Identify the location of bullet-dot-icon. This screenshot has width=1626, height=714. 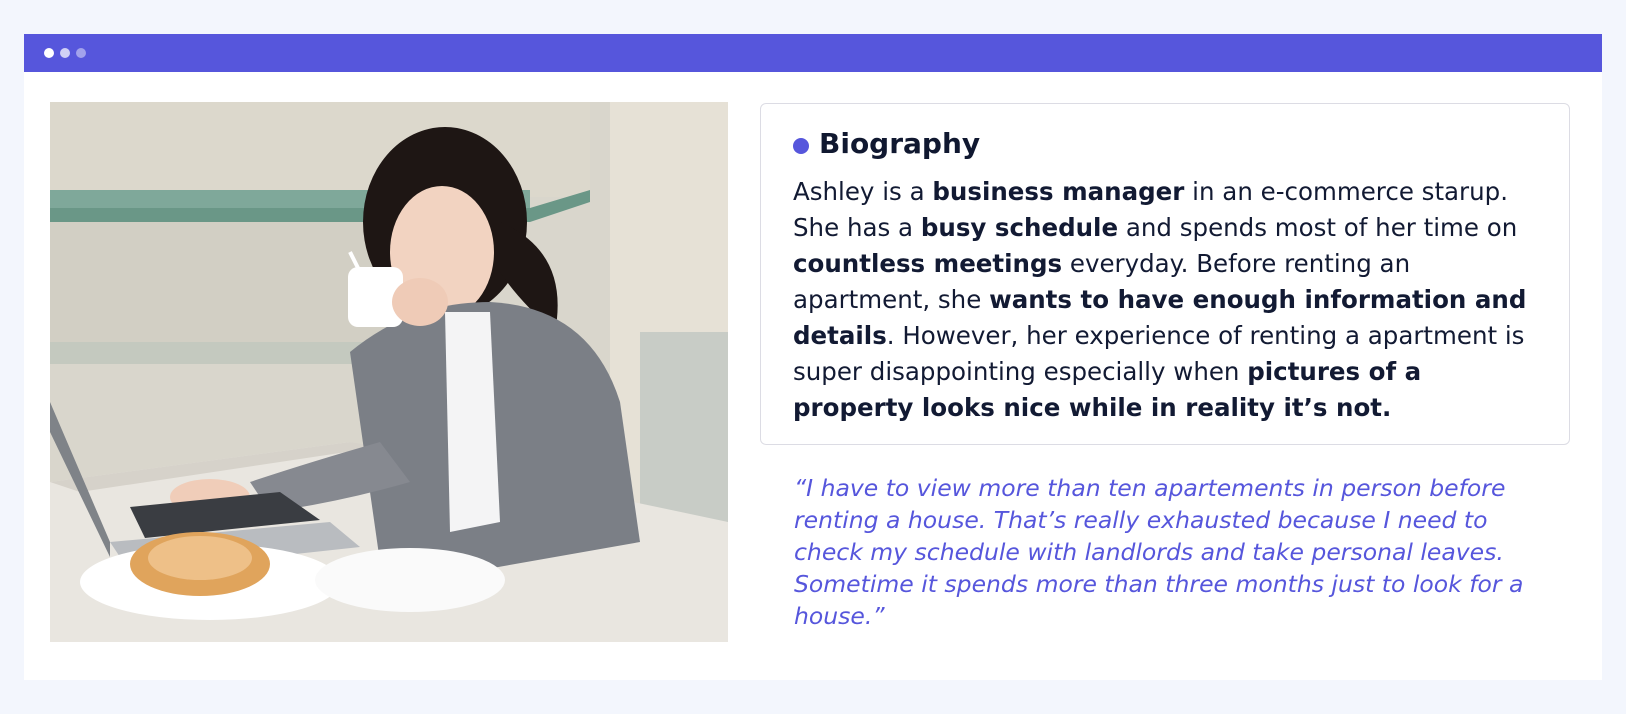
(801, 146).